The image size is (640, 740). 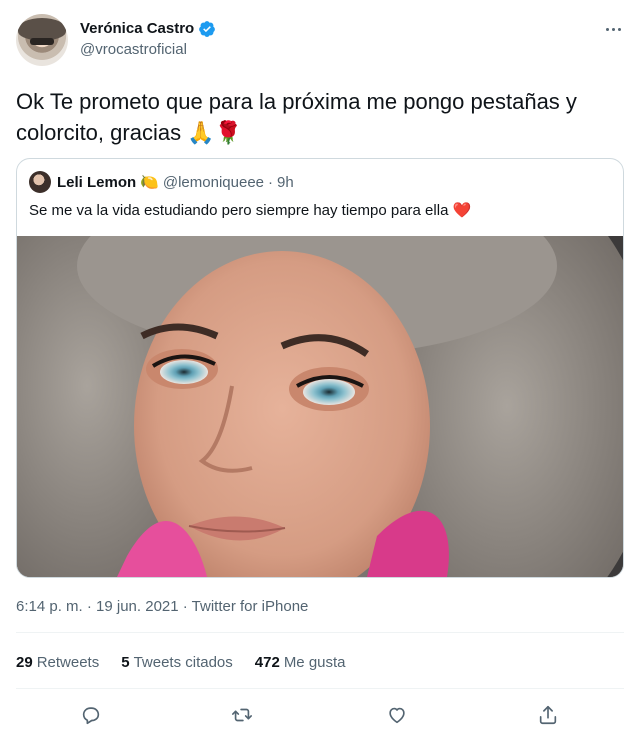 I want to click on quote-tweets-label: Tweets citados, so click(x=183, y=662).